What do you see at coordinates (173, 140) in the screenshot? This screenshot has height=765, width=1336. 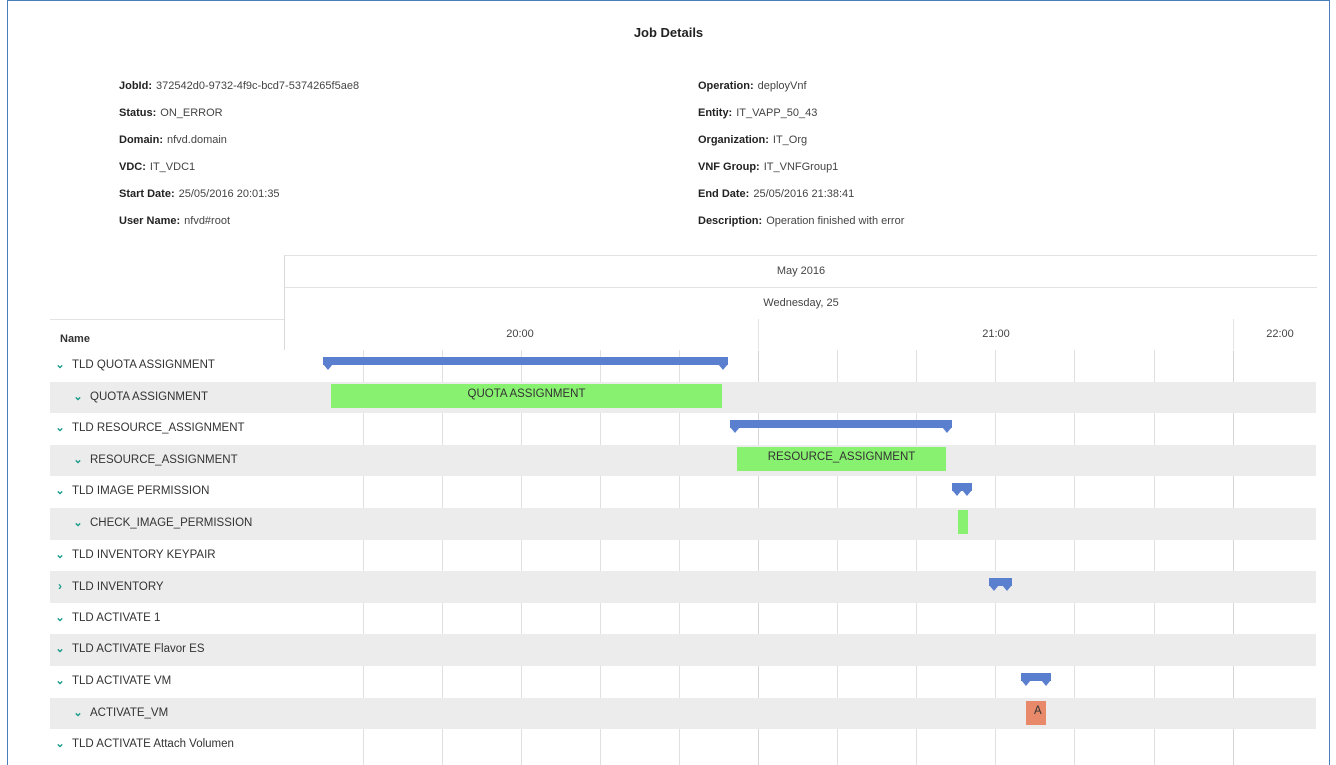 I see `detail-domain: Domain: nfvd.domain` at bounding box center [173, 140].